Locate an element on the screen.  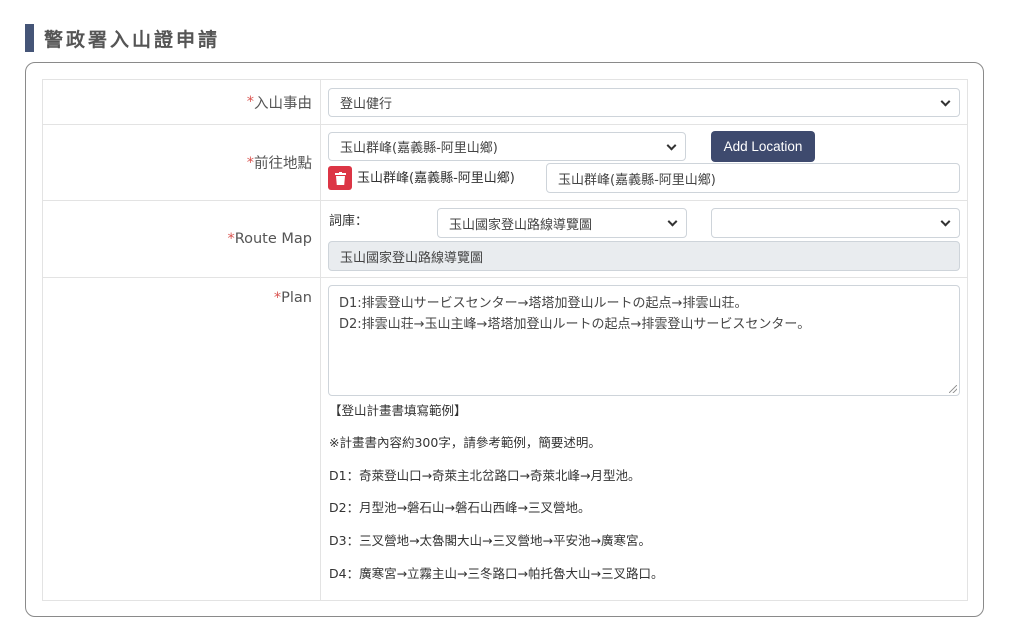
destination-select-value: 玉山群峰(嘉義縣-阿里山鄉) is located at coordinates (419, 148).